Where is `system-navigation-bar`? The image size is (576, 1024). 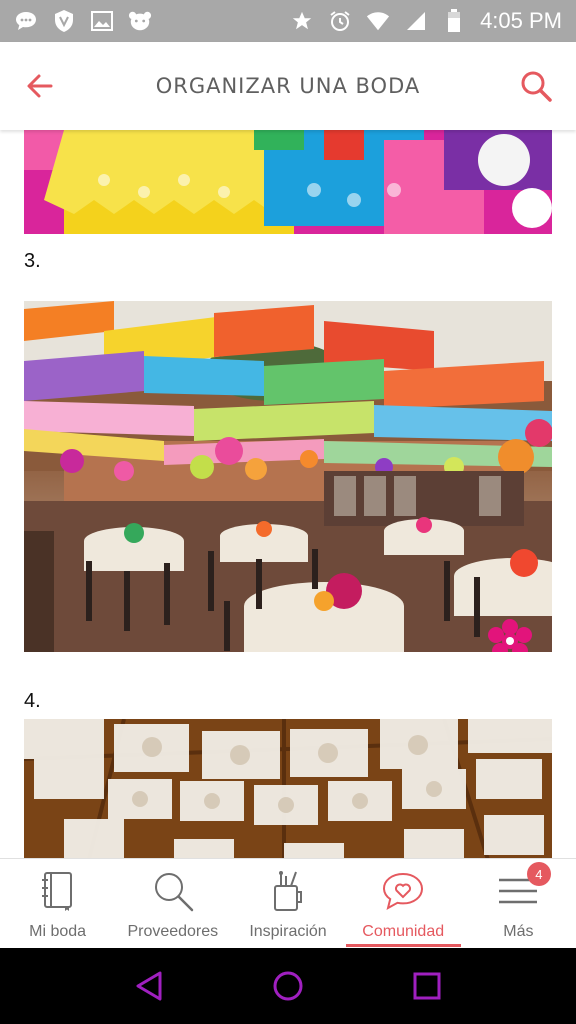 system-navigation-bar is located at coordinates (288, 986).